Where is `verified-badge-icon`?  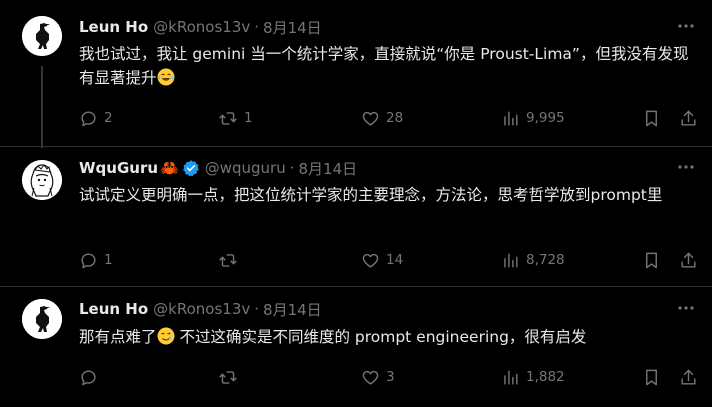 verified-badge-icon is located at coordinates (191, 168).